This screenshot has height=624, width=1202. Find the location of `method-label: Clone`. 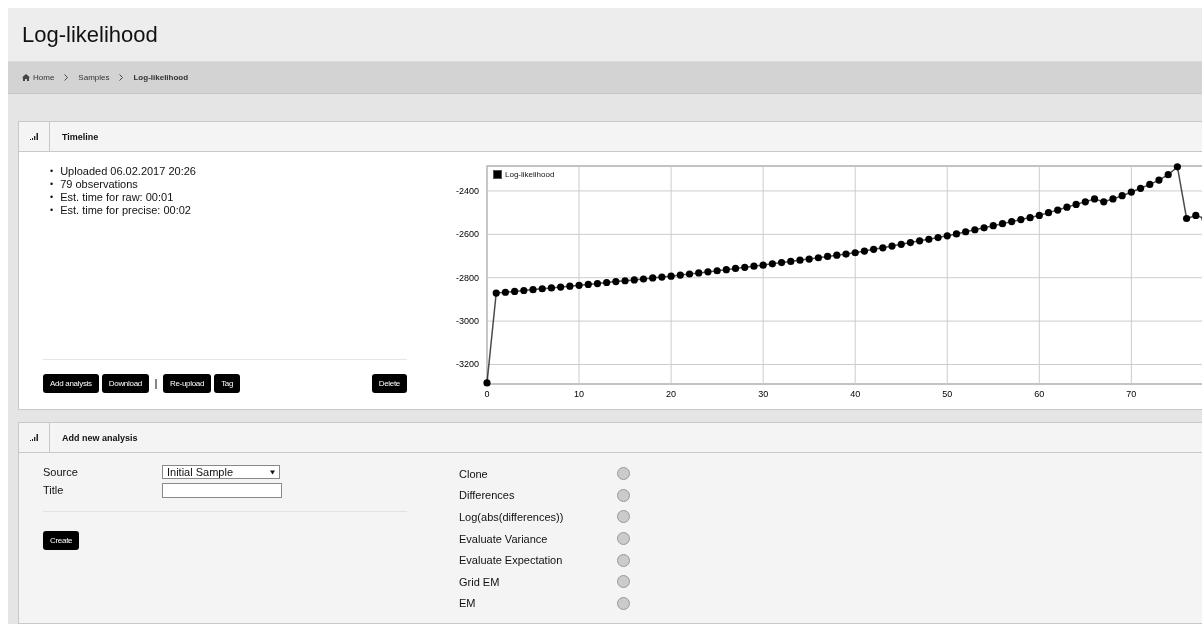

method-label: Clone is located at coordinates (474, 473).